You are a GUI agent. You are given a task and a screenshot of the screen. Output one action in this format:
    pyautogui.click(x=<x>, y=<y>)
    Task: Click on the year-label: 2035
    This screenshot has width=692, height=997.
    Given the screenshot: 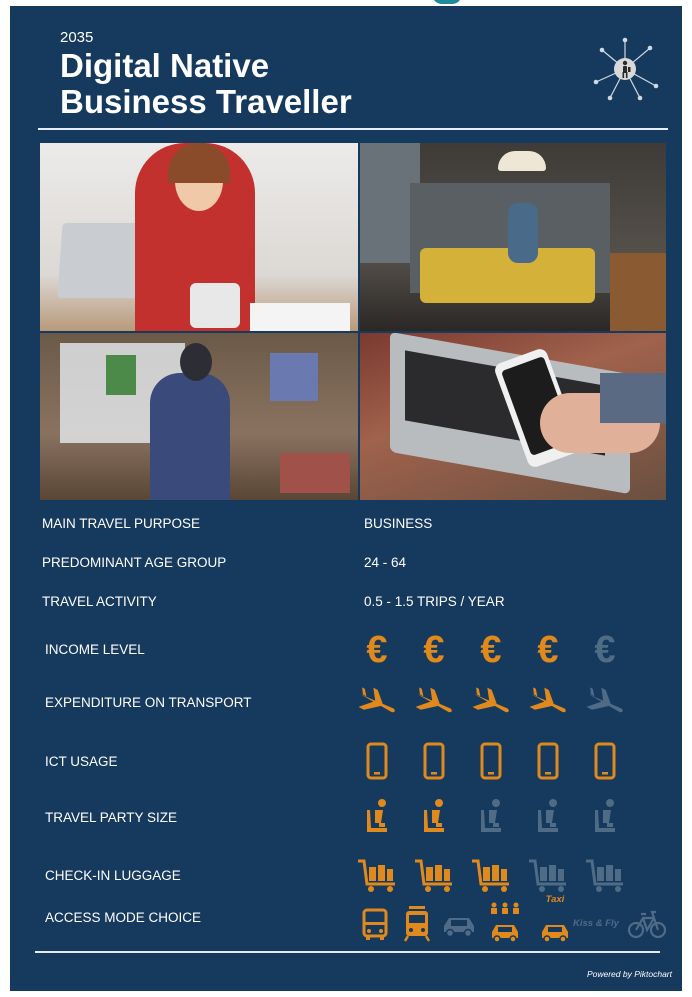 What is the action you would take?
    pyautogui.click(x=77, y=37)
    